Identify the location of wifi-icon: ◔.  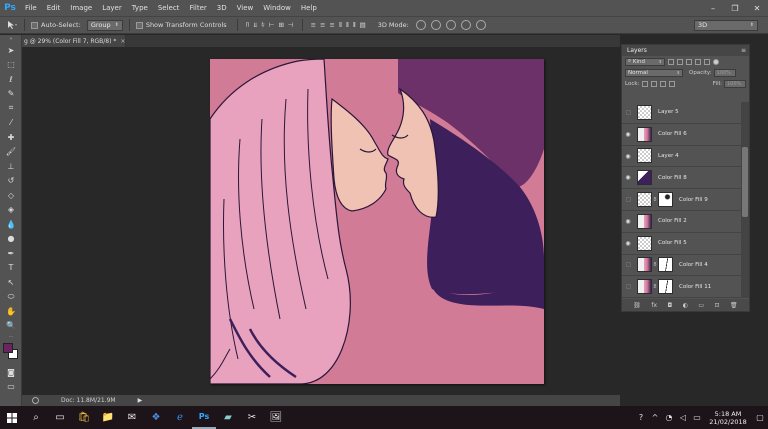
(669, 417).